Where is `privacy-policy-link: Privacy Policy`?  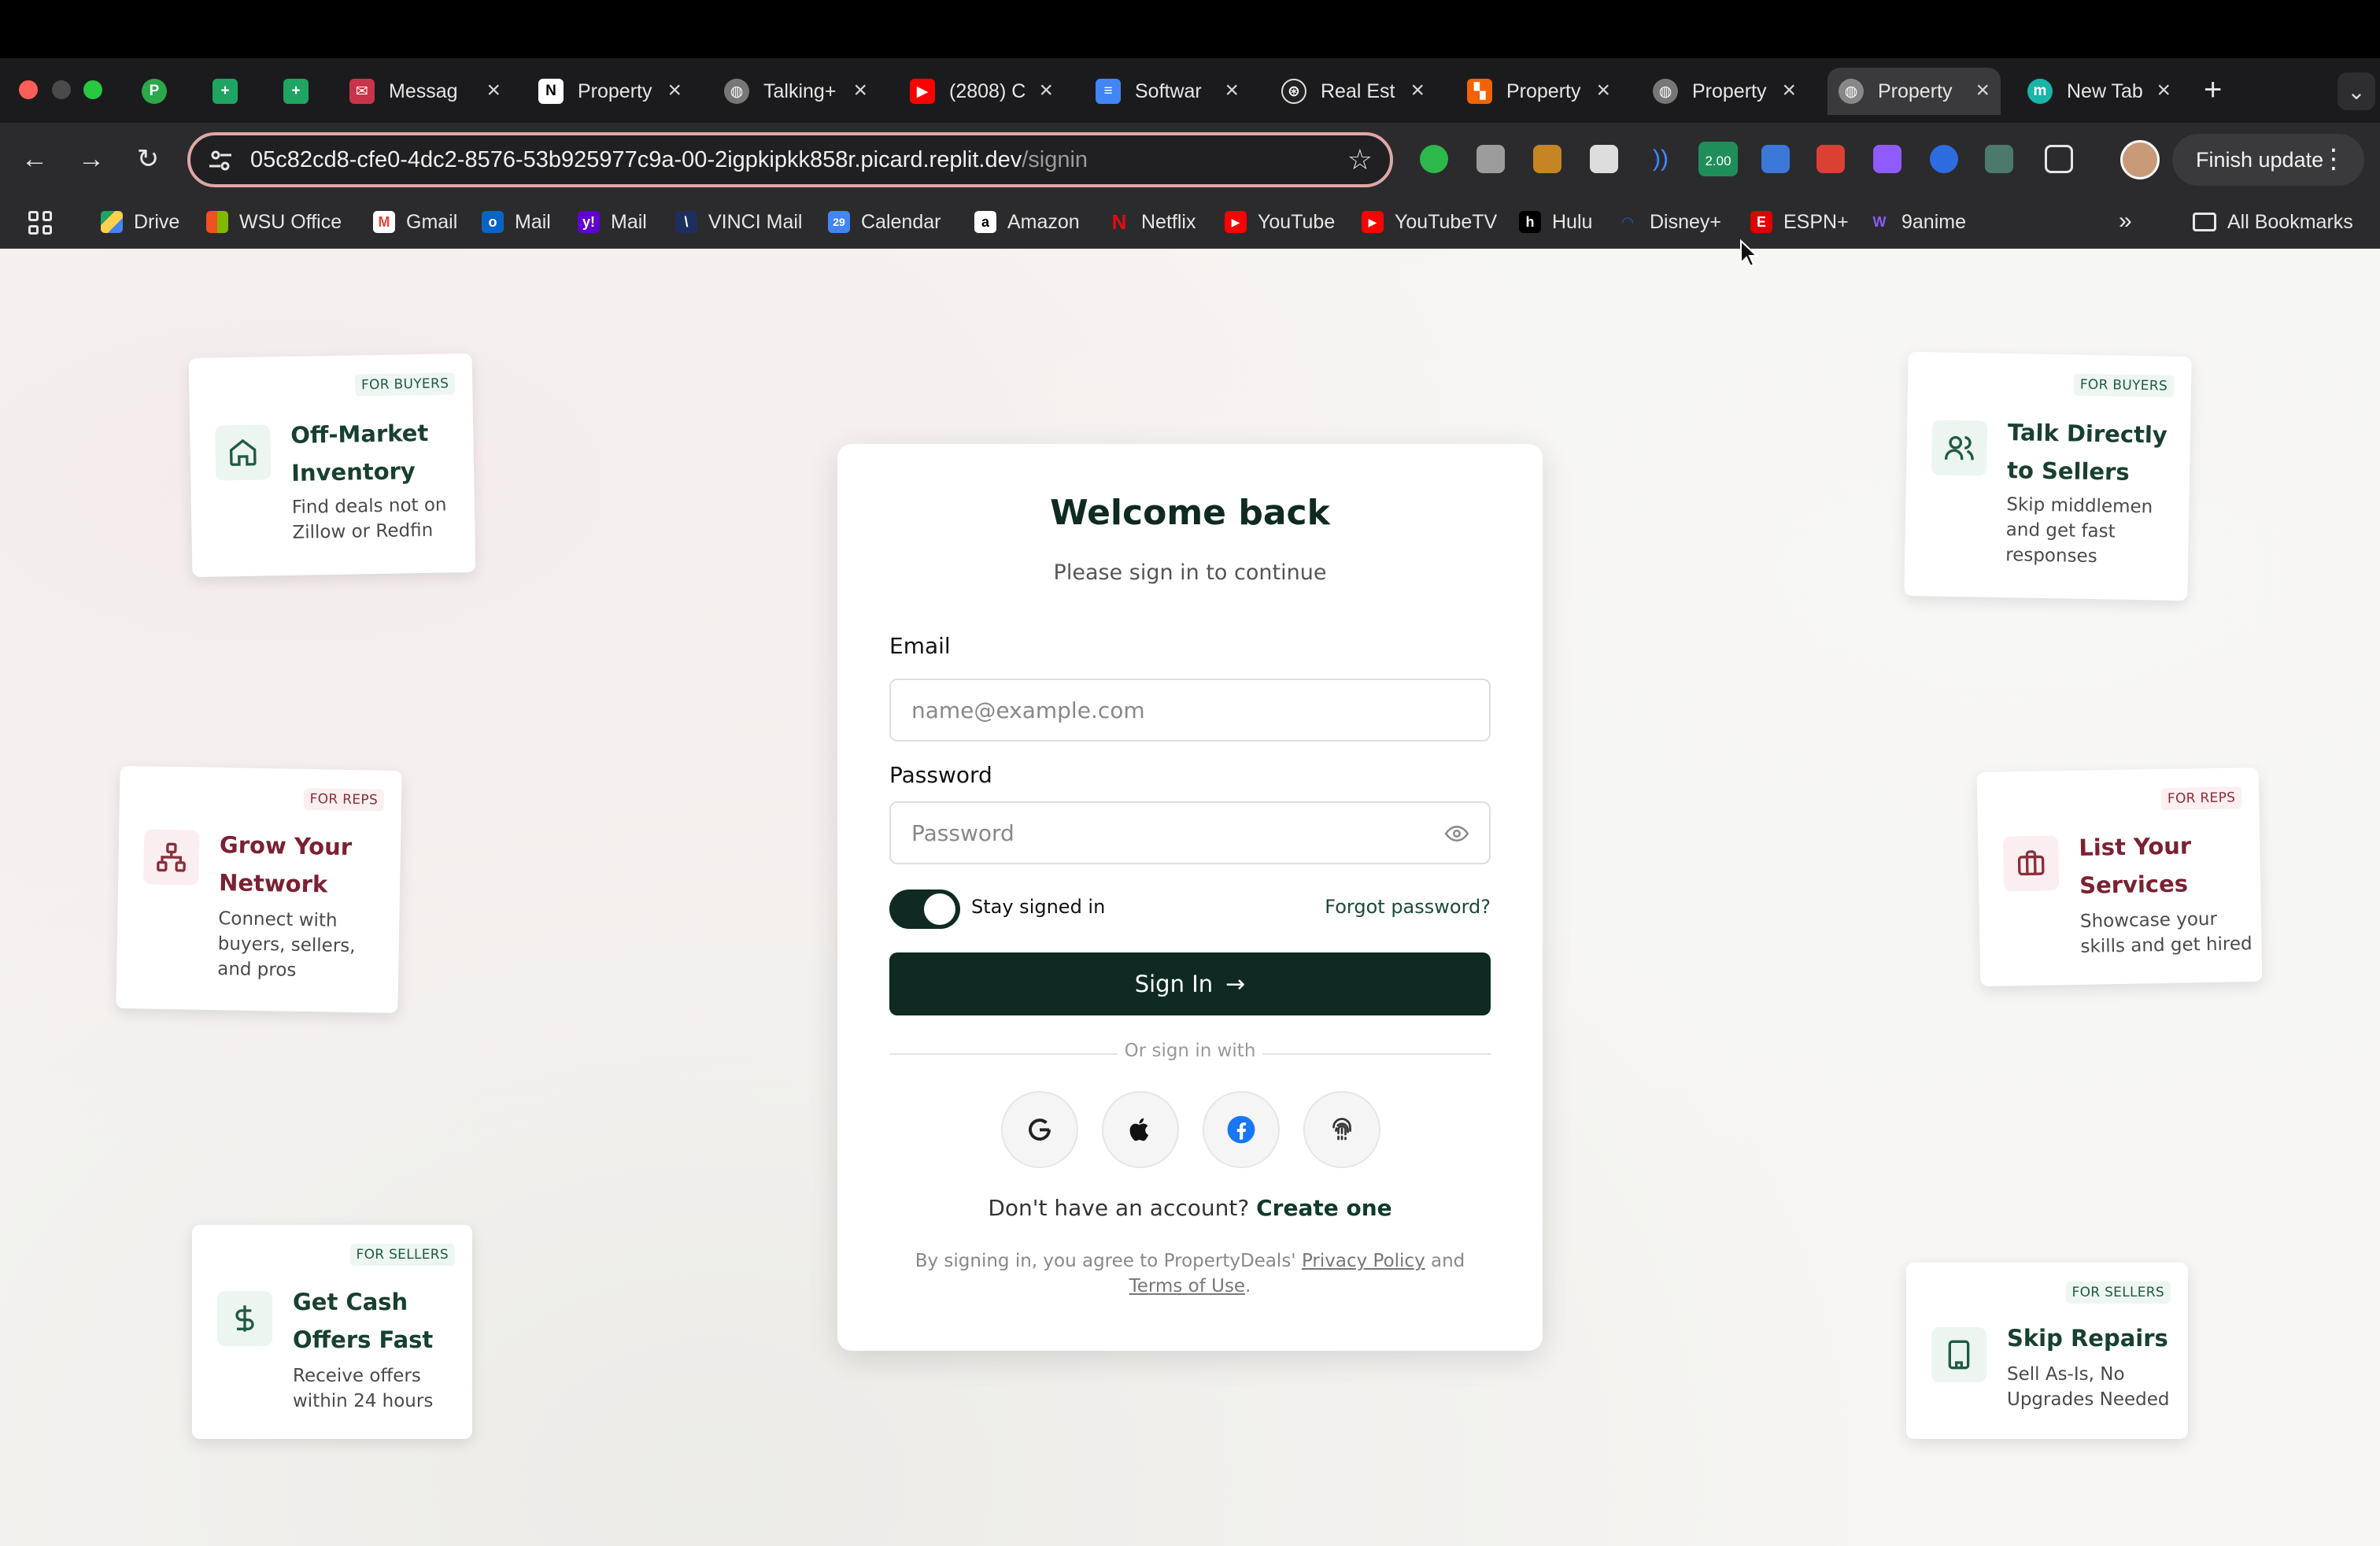
privacy-policy-link: Privacy Policy is located at coordinates (1363, 1261).